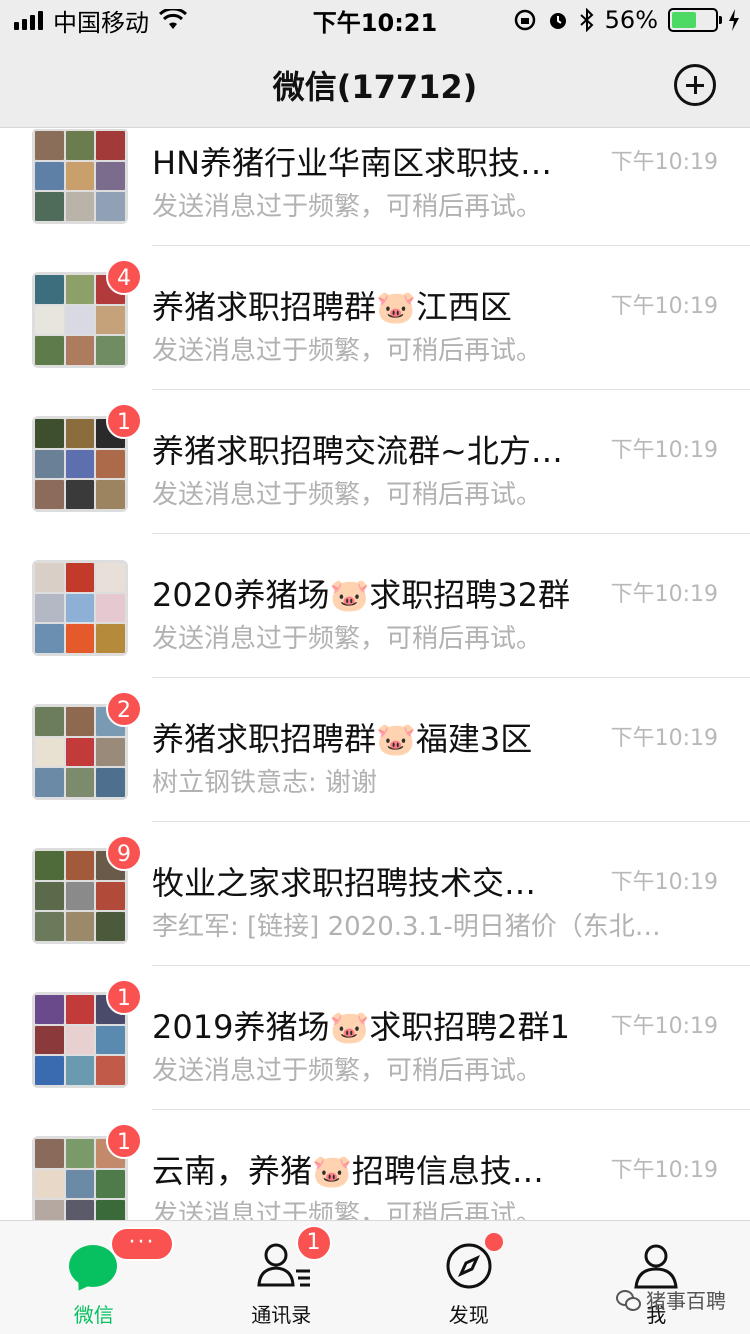 The width and height of the screenshot is (750, 1334). What do you see at coordinates (375, 20) in the screenshot?
I see `status-bar: 中国移动 下午10:21 56%` at bounding box center [375, 20].